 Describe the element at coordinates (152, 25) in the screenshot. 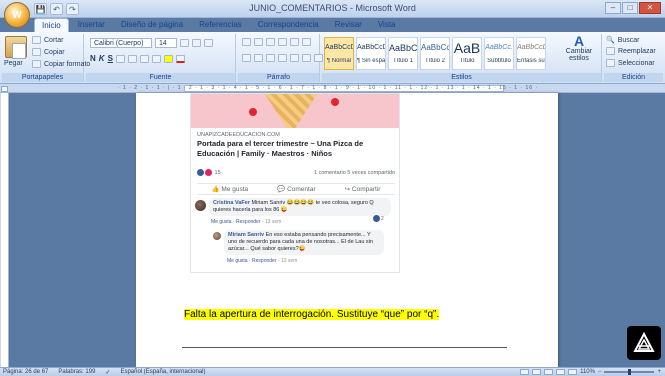

I see `tab-diseno-pagina: Diseño de página` at that location.